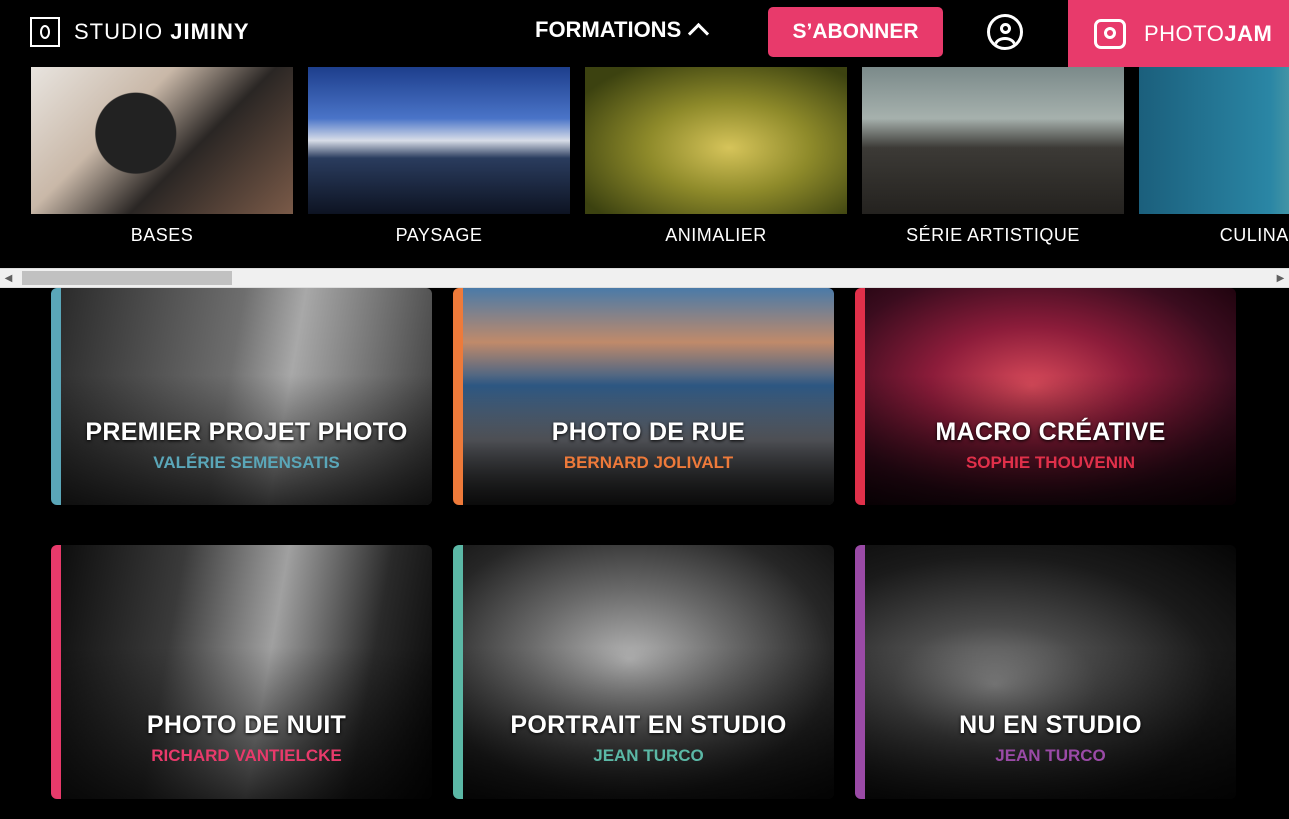 This screenshot has height=819, width=1289. I want to click on category-label: BASES, so click(162, 235).